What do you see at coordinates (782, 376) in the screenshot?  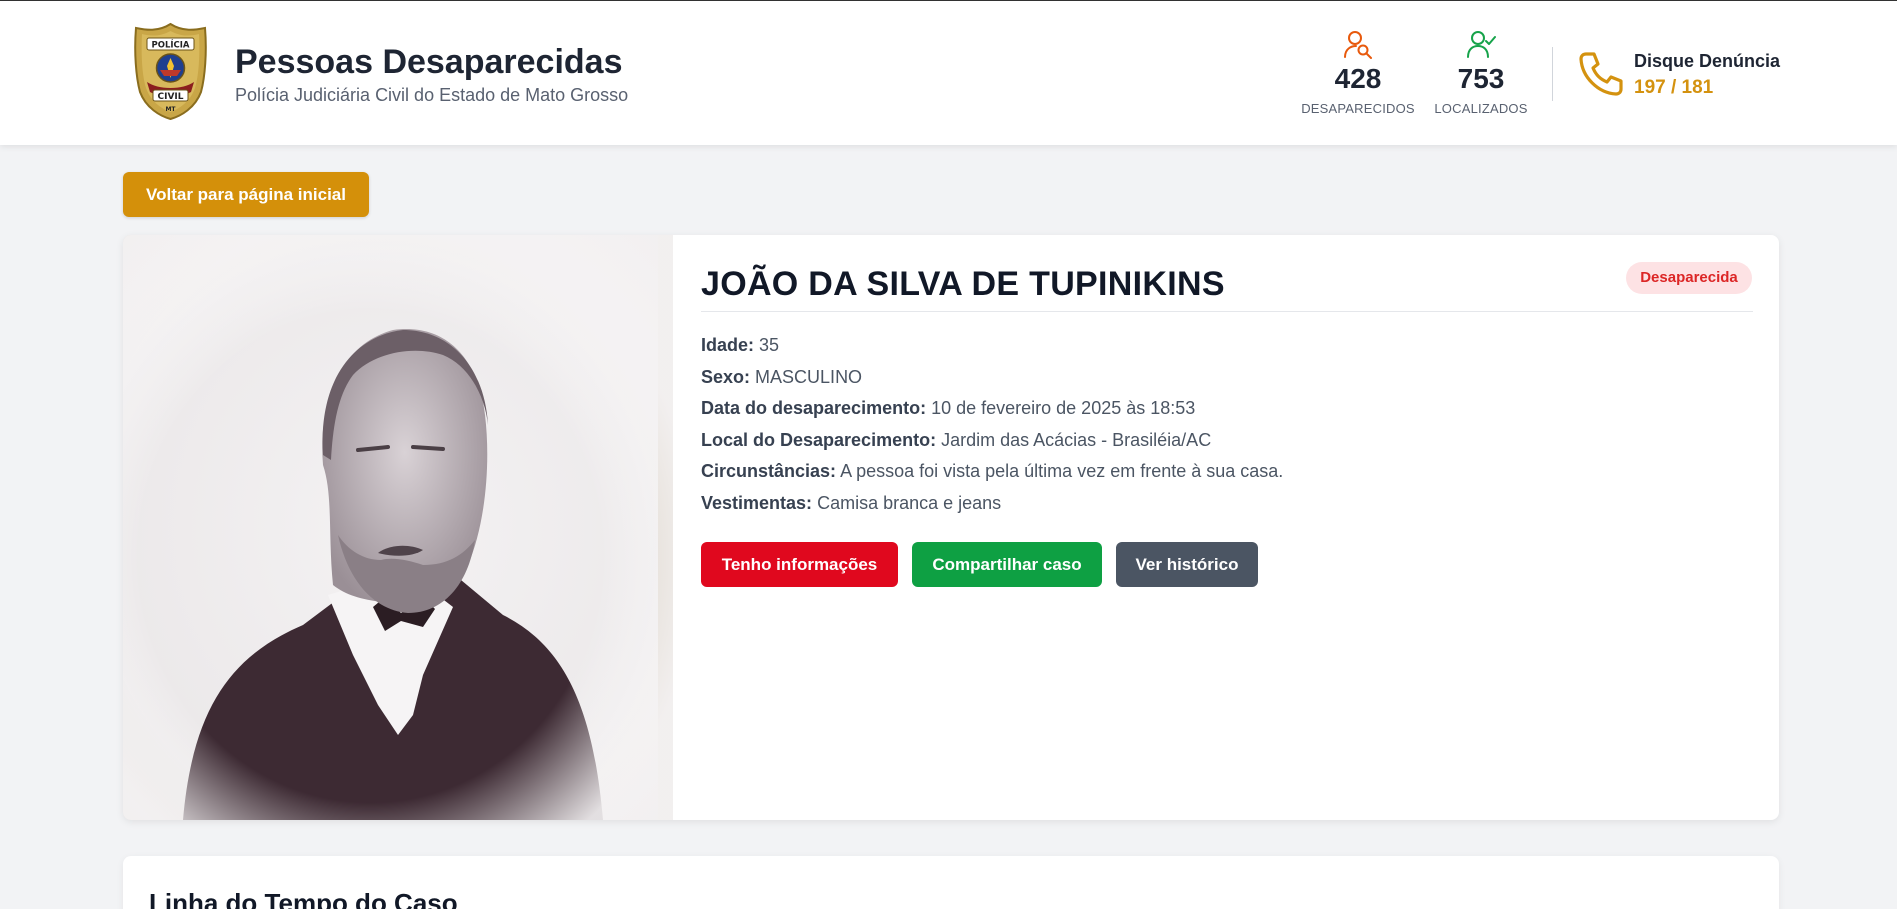 I see `detail-sex: Sexo: MASCULINO` at bounding box center [782, 376].